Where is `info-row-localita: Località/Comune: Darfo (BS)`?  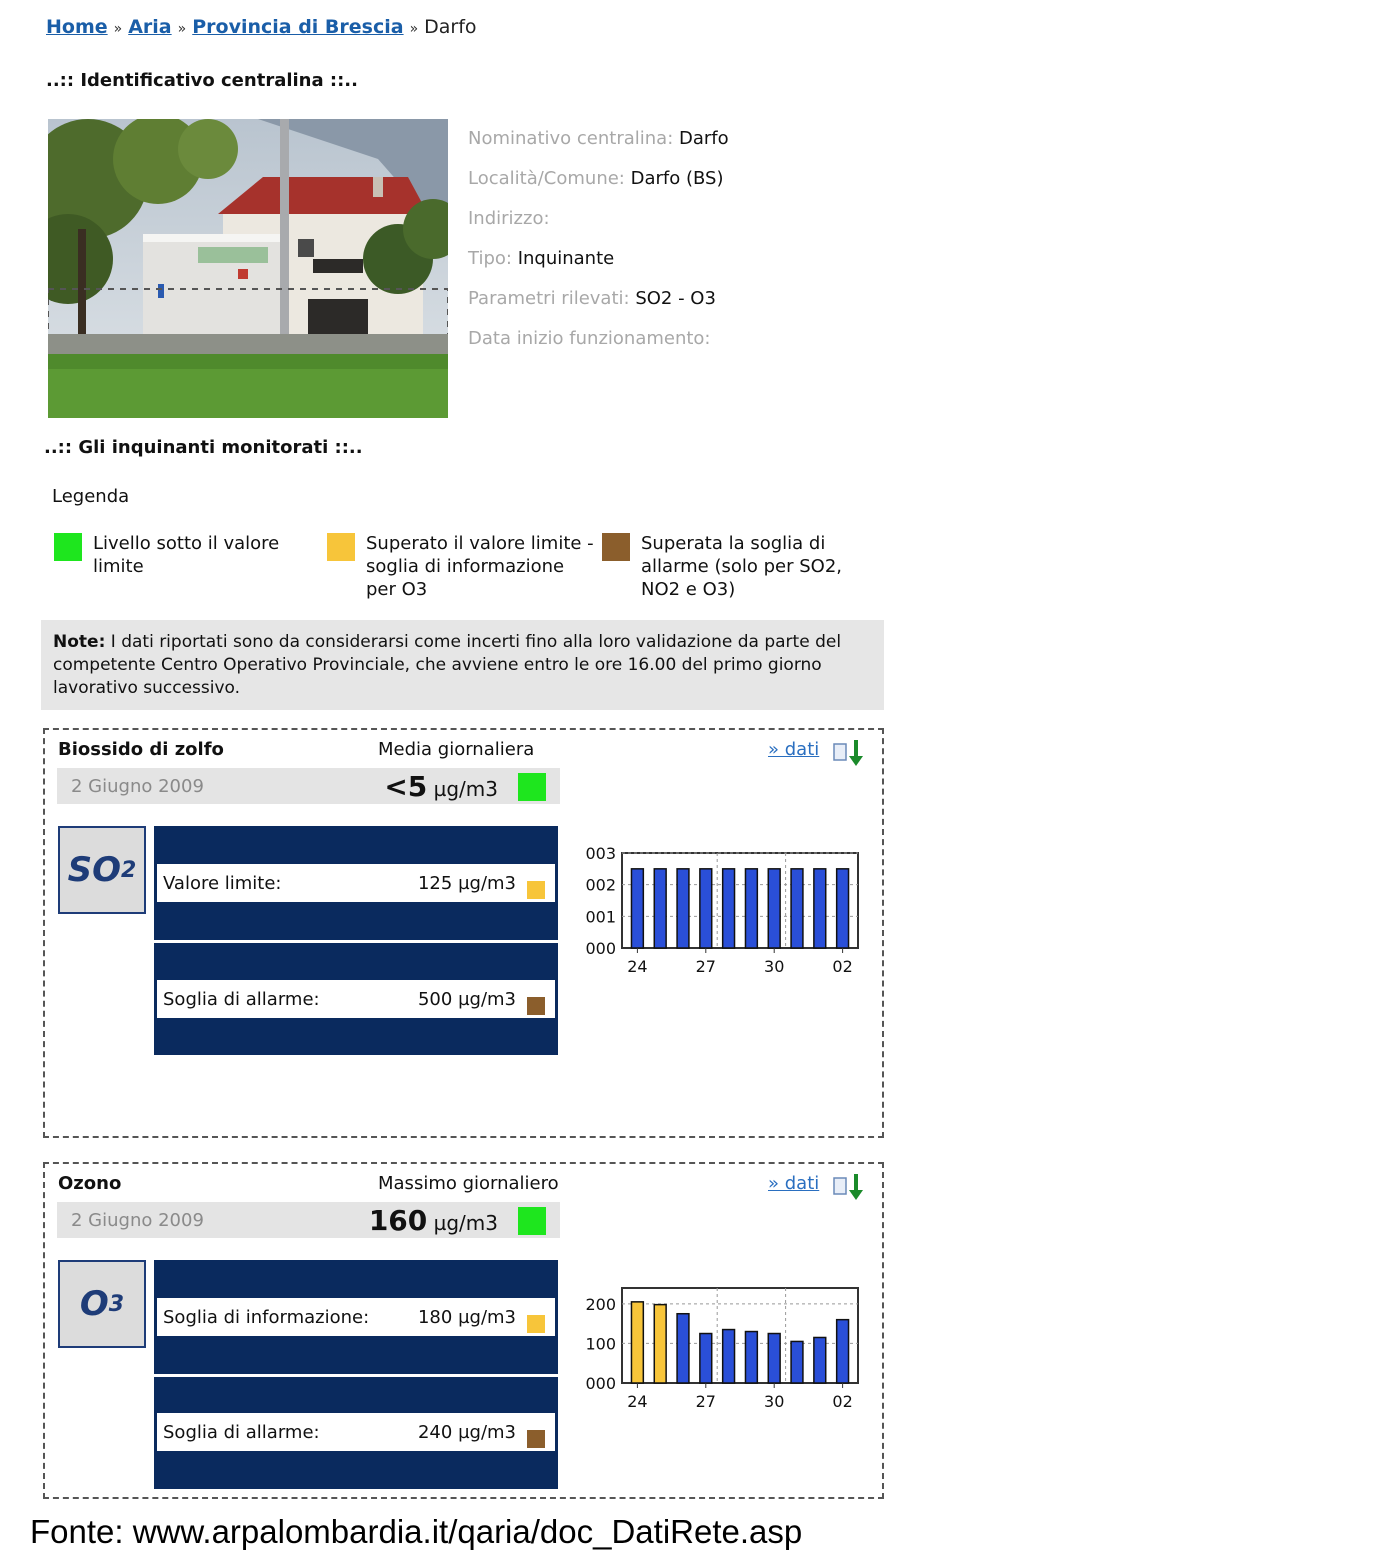
info-row-localita: Località/Comune: Darfo (BS) is located at coordinates (596, 178).